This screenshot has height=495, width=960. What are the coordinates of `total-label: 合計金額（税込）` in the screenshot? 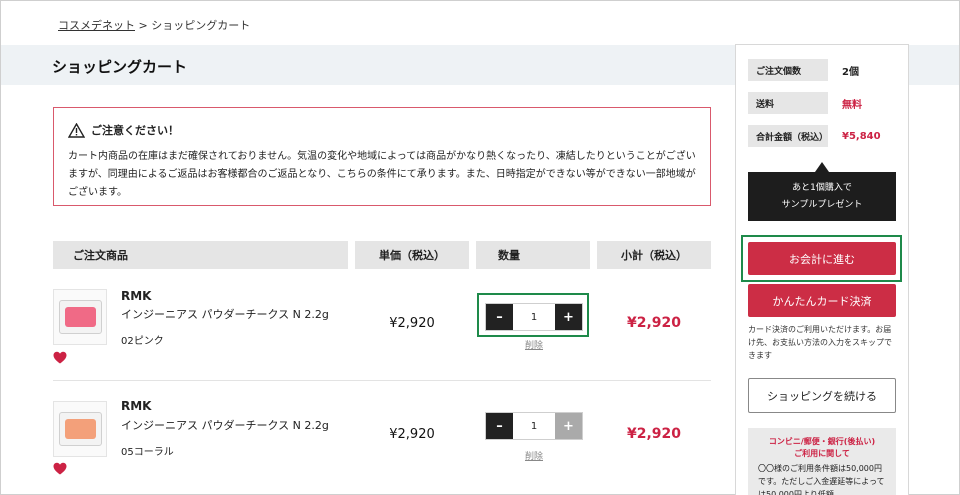 It's located at (788, 136).